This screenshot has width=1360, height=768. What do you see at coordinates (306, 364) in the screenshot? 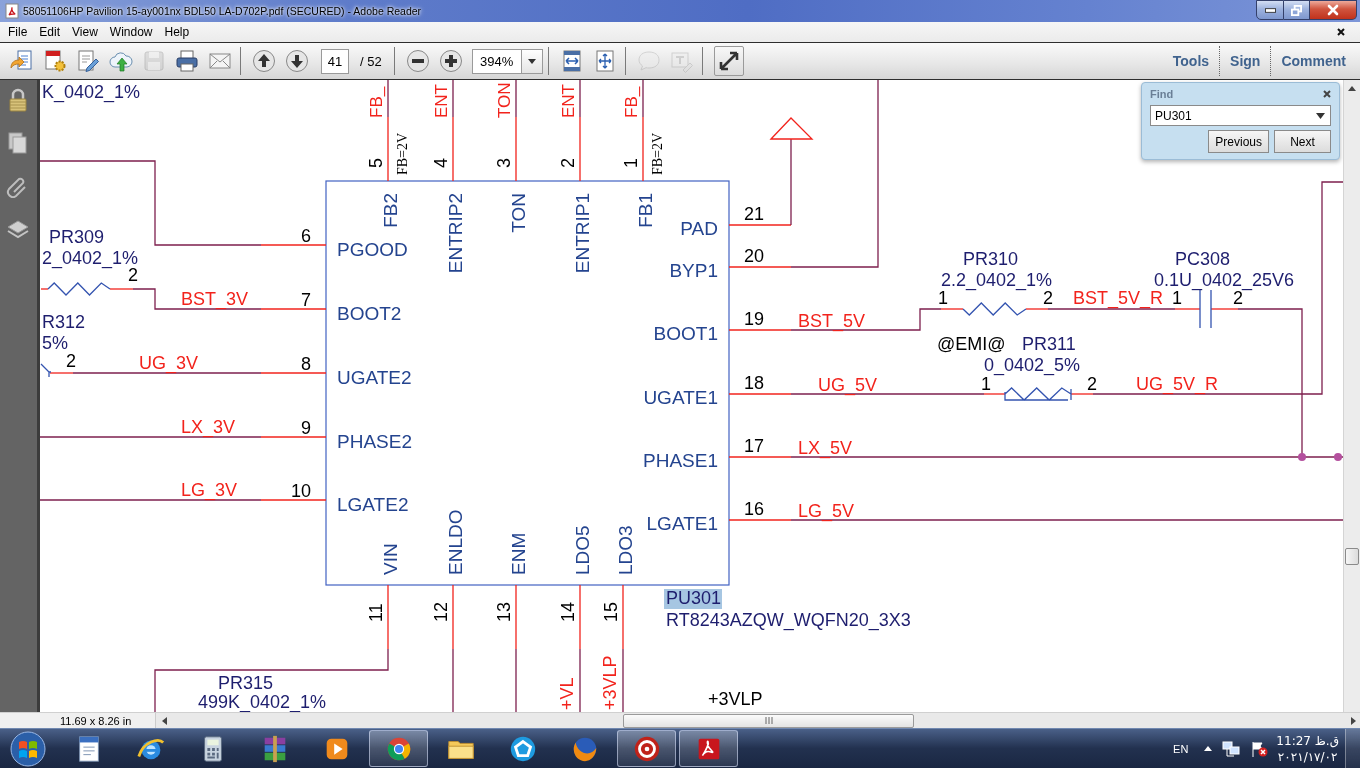
I see `pin-number: 8` at bounding box center [306, 364].